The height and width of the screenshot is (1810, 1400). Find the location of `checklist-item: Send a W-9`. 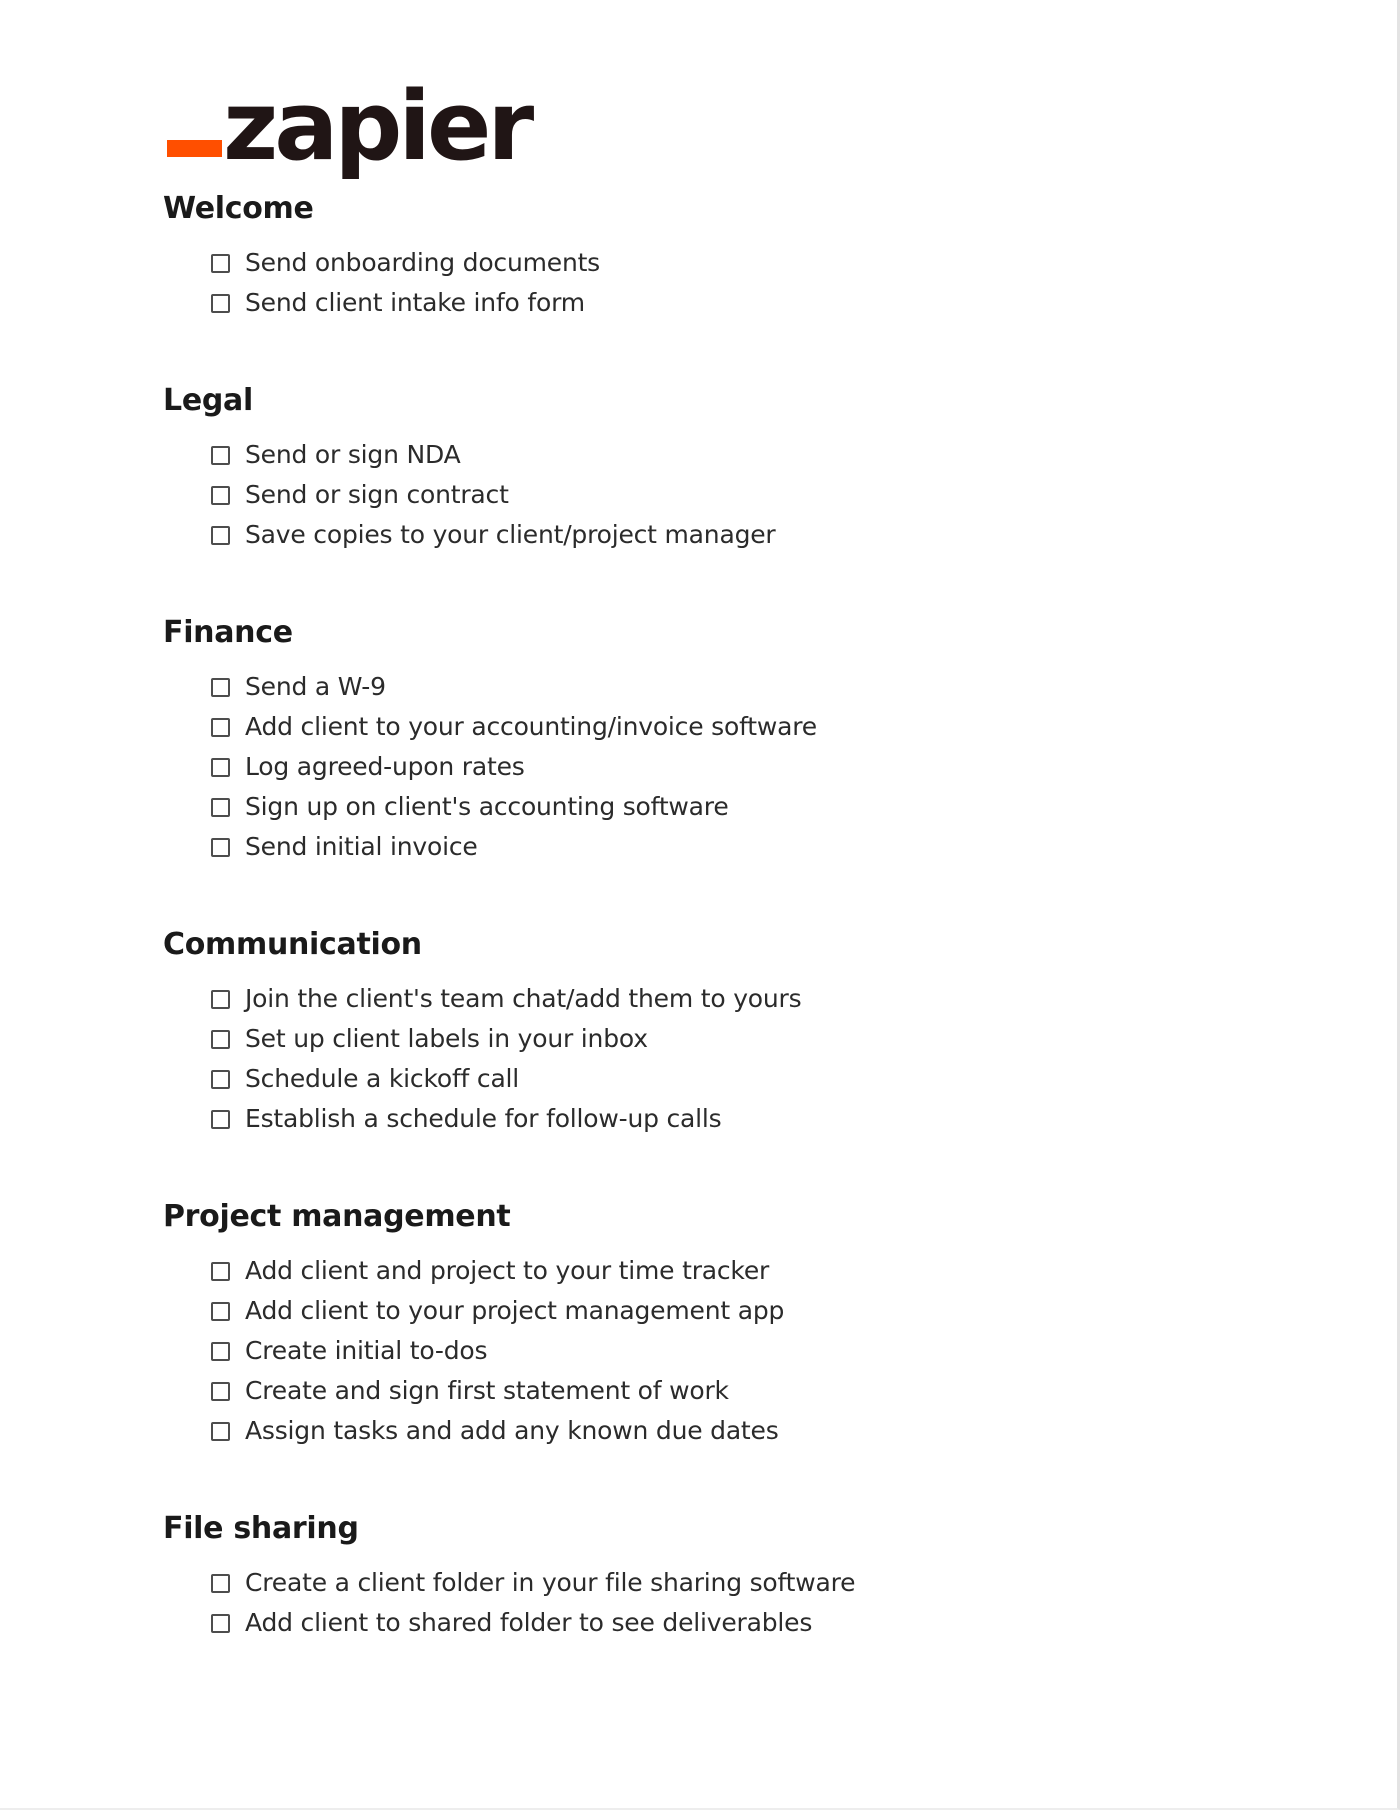

checklist-item: Send a W-9 is located at coordinates (713, 687).